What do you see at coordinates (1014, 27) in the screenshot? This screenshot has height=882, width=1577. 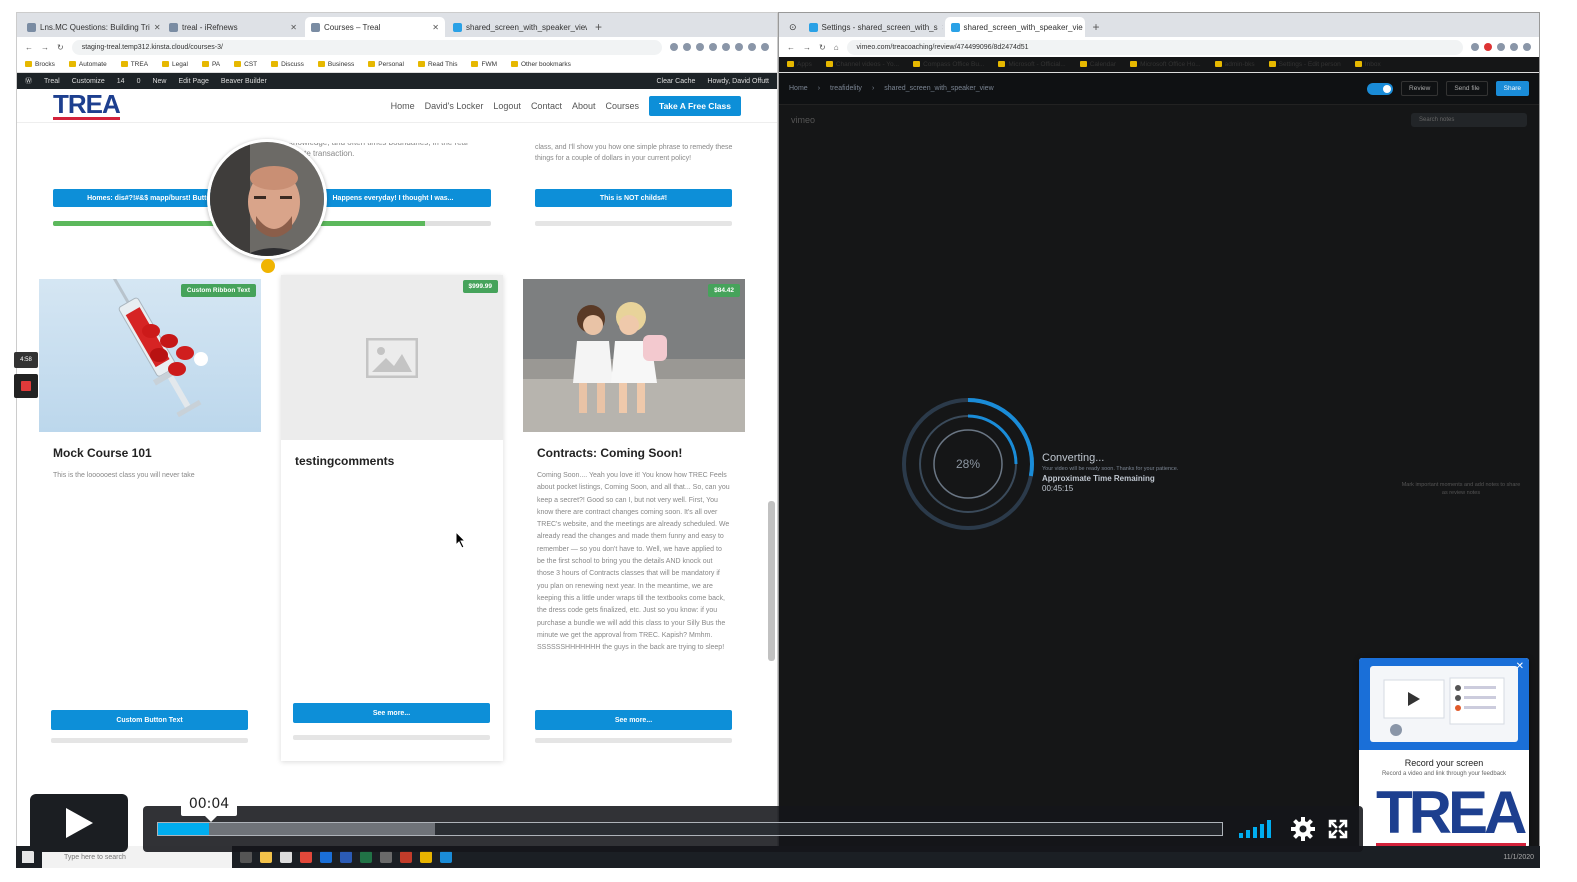 I see `right-tab-2: shared_screen_with_speaker_vie ✕` at bounding box center [1014, 27].